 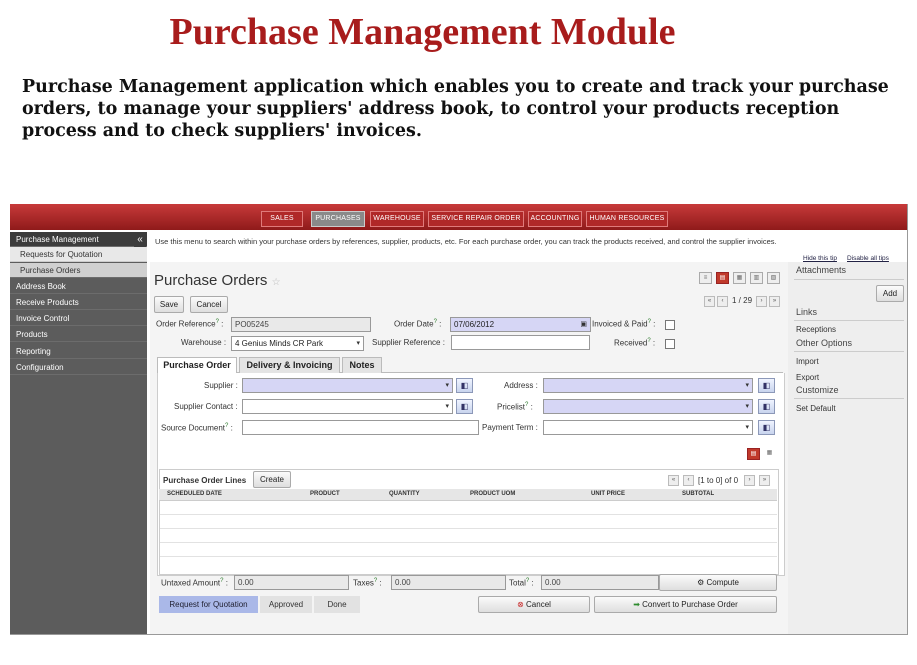 I want to click on source-document-field, so click(x=360, y=427).